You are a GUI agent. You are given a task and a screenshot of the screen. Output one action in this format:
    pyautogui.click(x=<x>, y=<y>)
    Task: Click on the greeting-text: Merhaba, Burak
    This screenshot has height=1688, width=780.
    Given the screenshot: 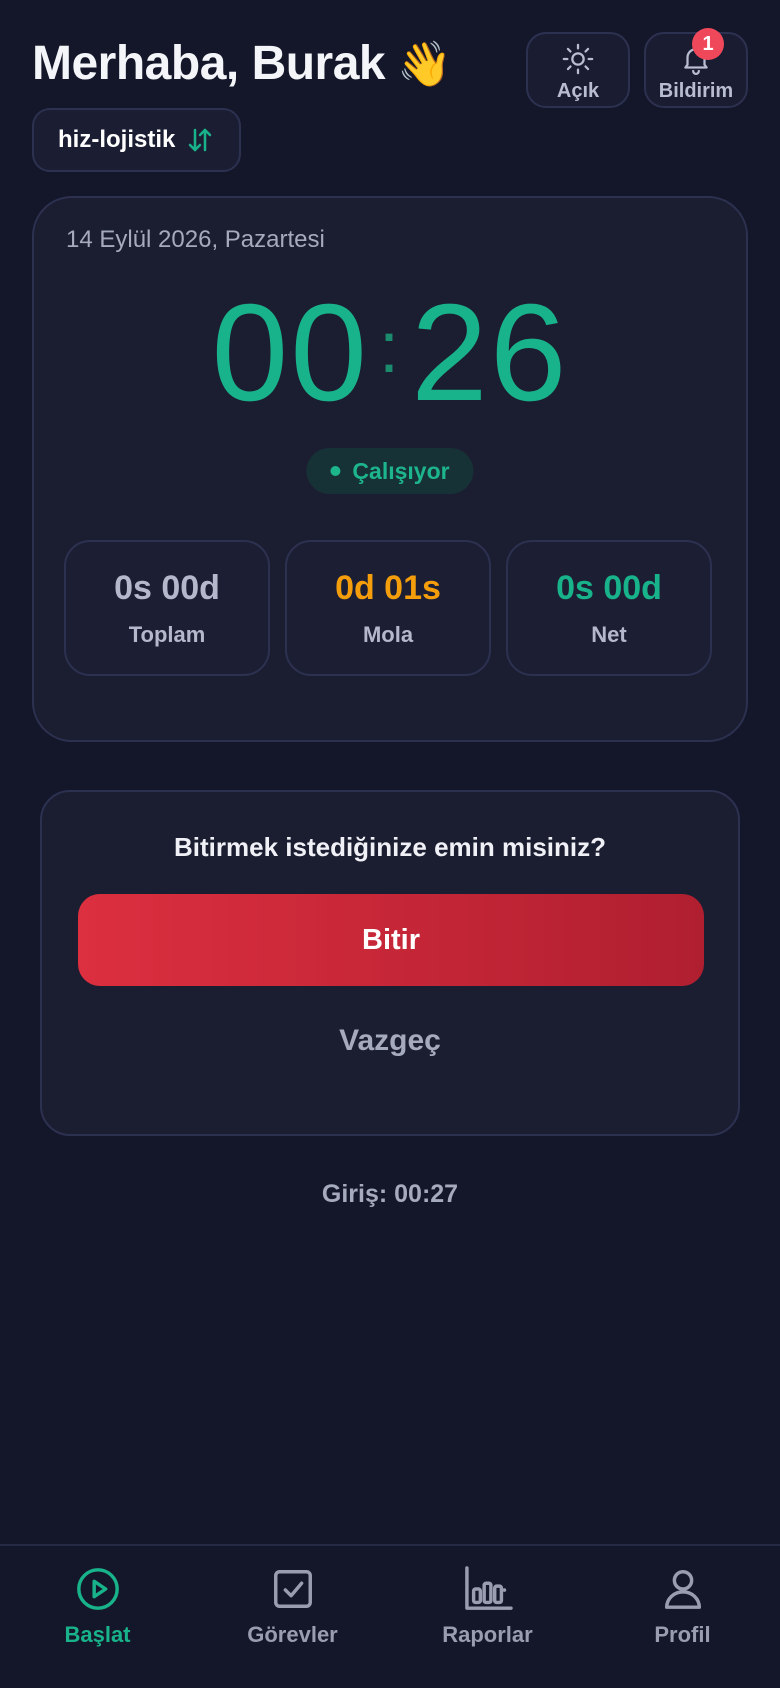 What is the action you would take?
    pyautogui.click(x=209, y=63)
    